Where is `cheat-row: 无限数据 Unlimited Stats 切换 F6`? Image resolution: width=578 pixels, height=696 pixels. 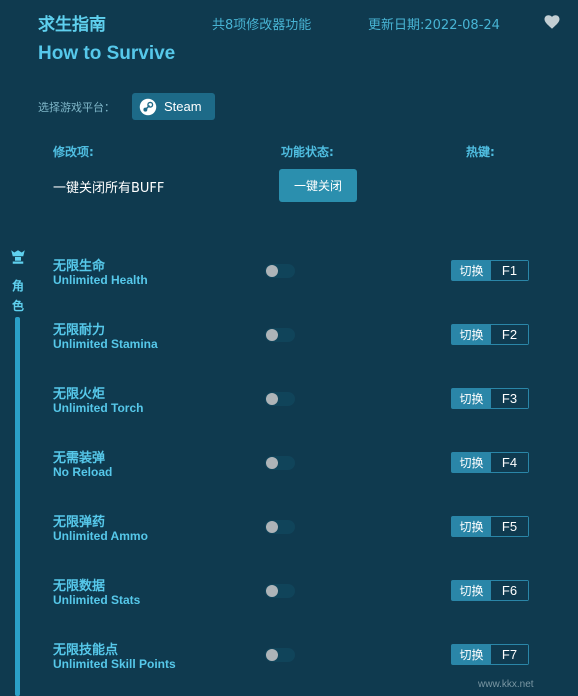
cheat-row: 无限数据 Unlimited Stats 切换 F6 is located at coordinates (289, 595).